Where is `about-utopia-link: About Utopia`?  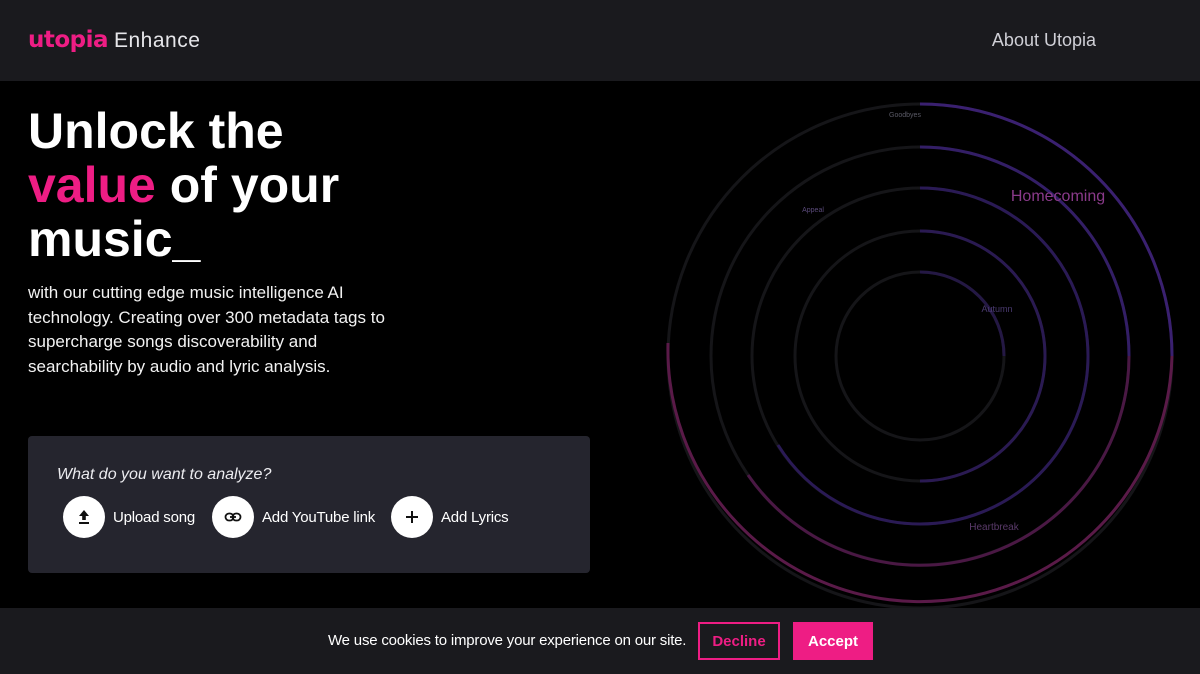 about-utopia-link: About Utopia is located at coordinates (1044, 40).